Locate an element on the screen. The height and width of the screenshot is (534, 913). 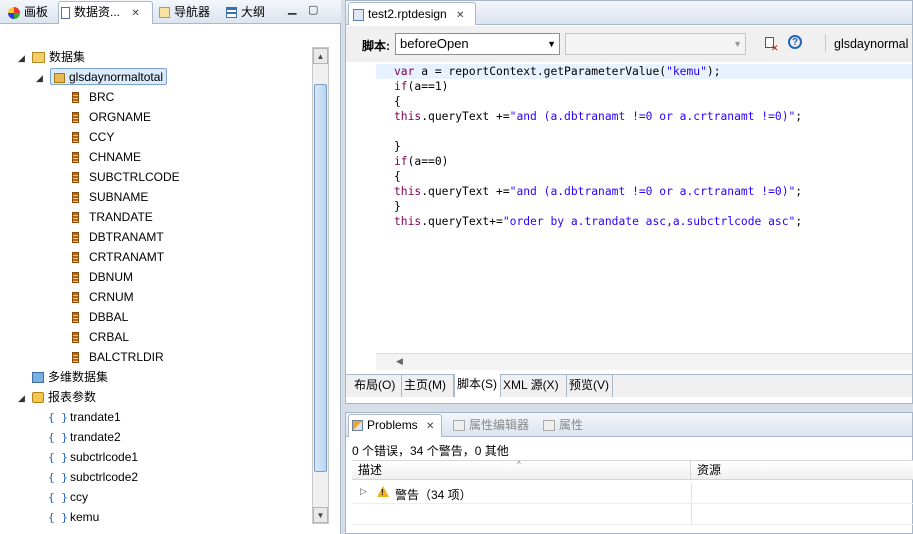
script-toolbar: 脚本: beforeOpen ▼ ▼ ✕ ? glsdaynormal is located at coordinates (629, 44).